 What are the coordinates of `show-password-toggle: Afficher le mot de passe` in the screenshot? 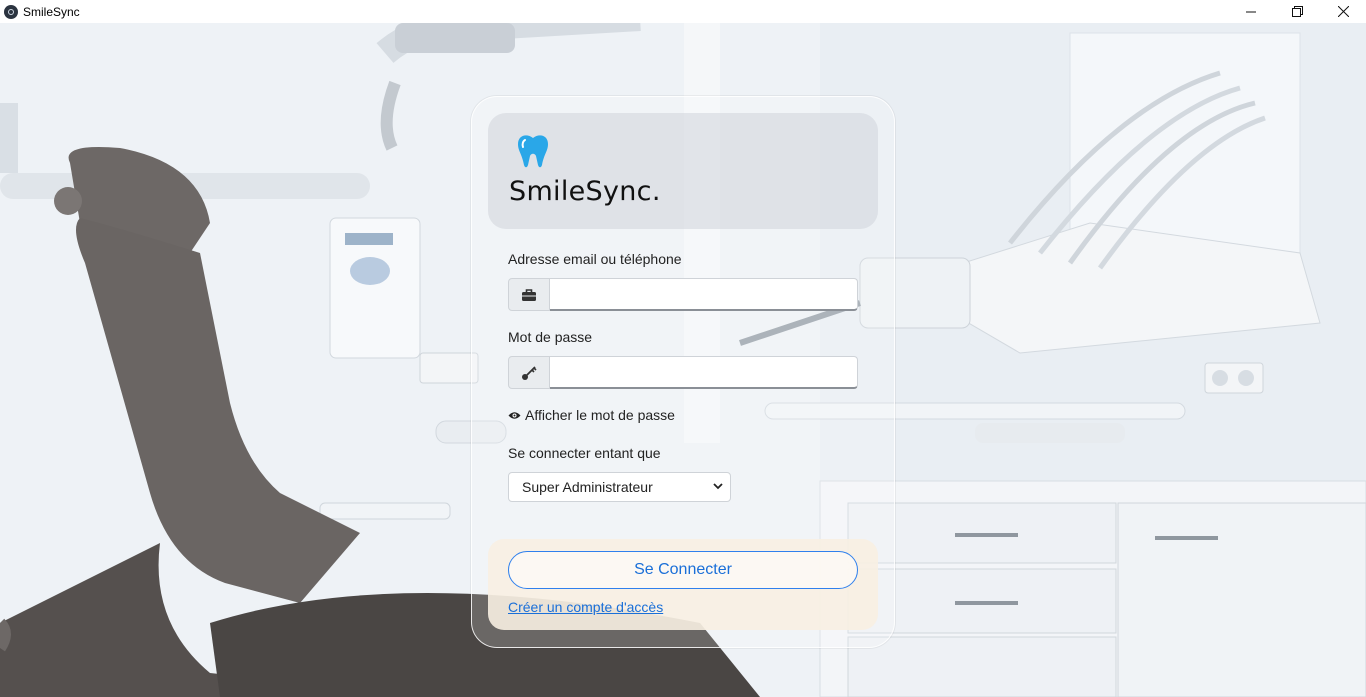 It's located at (591, 415).